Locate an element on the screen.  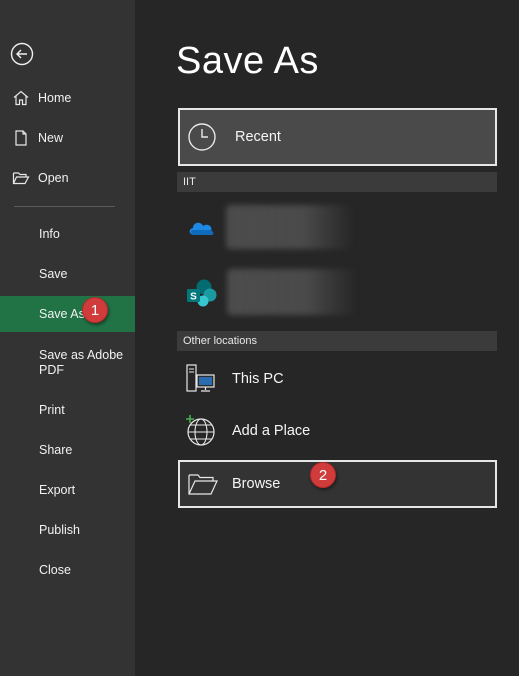
nav-label: Export is located at coordinates (57, 490).